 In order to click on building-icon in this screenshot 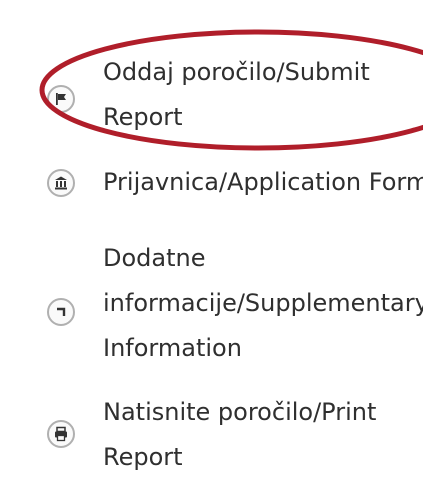, I will do `click(61, 183)`.